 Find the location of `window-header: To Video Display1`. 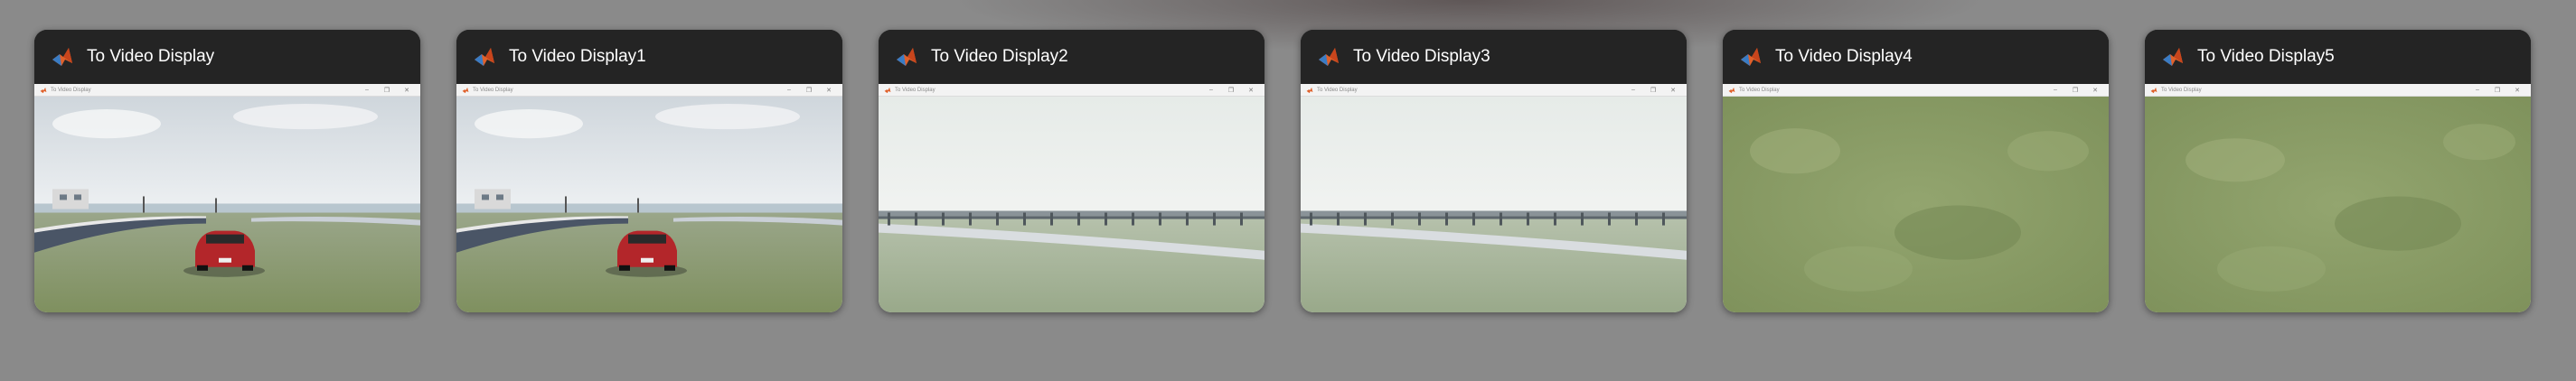

window-header: To Video Display1 is located at coordinates (649, 57).